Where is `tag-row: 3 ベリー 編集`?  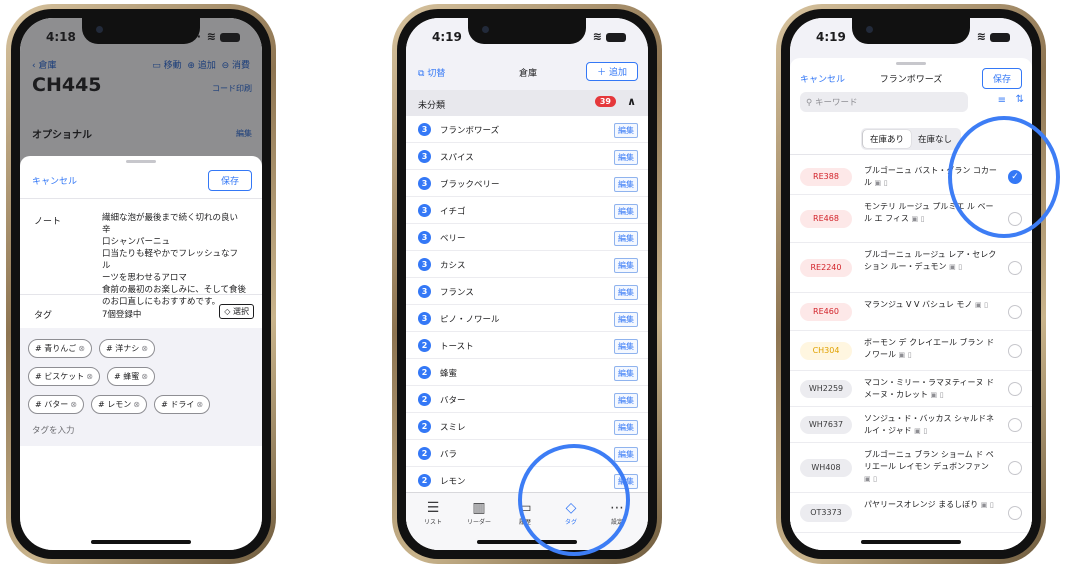
tag-row: 3 ベリー 編集 is located at coordinates (527, 237).